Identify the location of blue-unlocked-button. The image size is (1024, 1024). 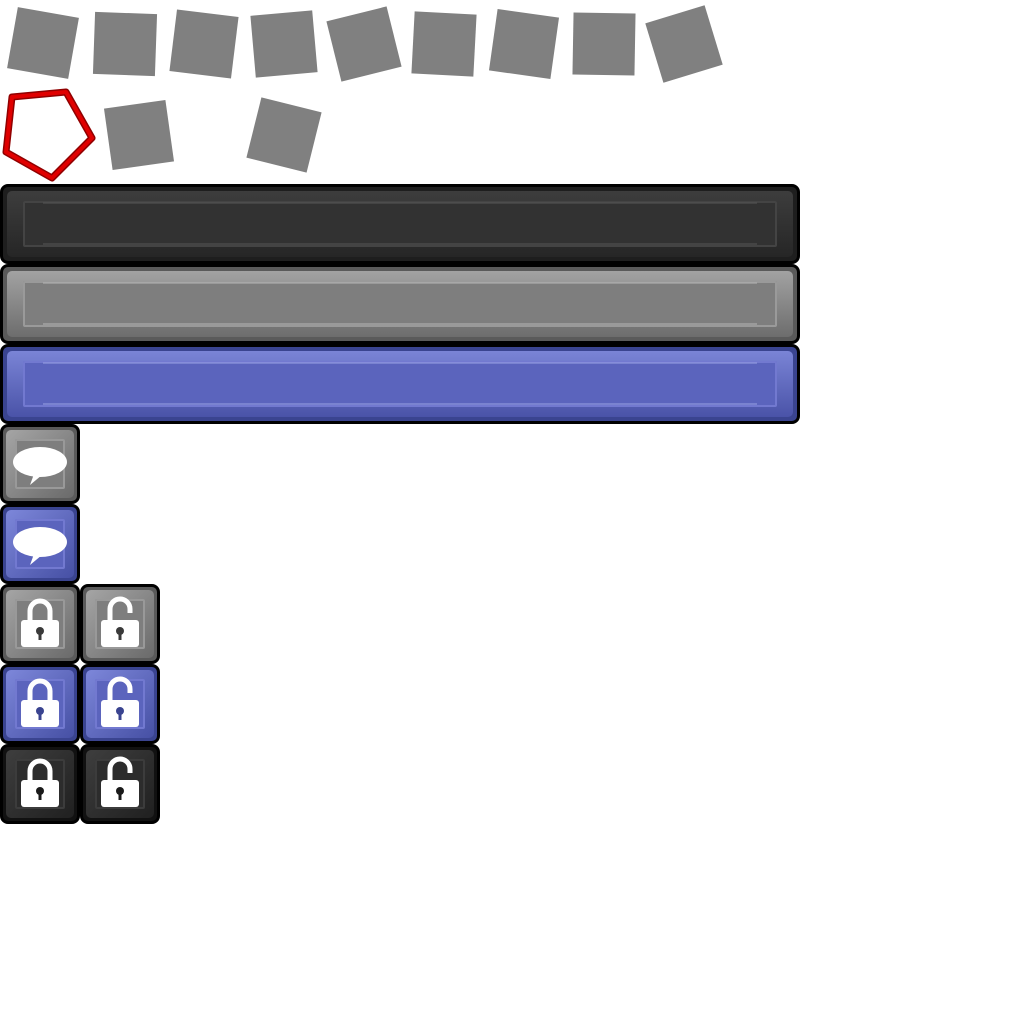
(120, 704).